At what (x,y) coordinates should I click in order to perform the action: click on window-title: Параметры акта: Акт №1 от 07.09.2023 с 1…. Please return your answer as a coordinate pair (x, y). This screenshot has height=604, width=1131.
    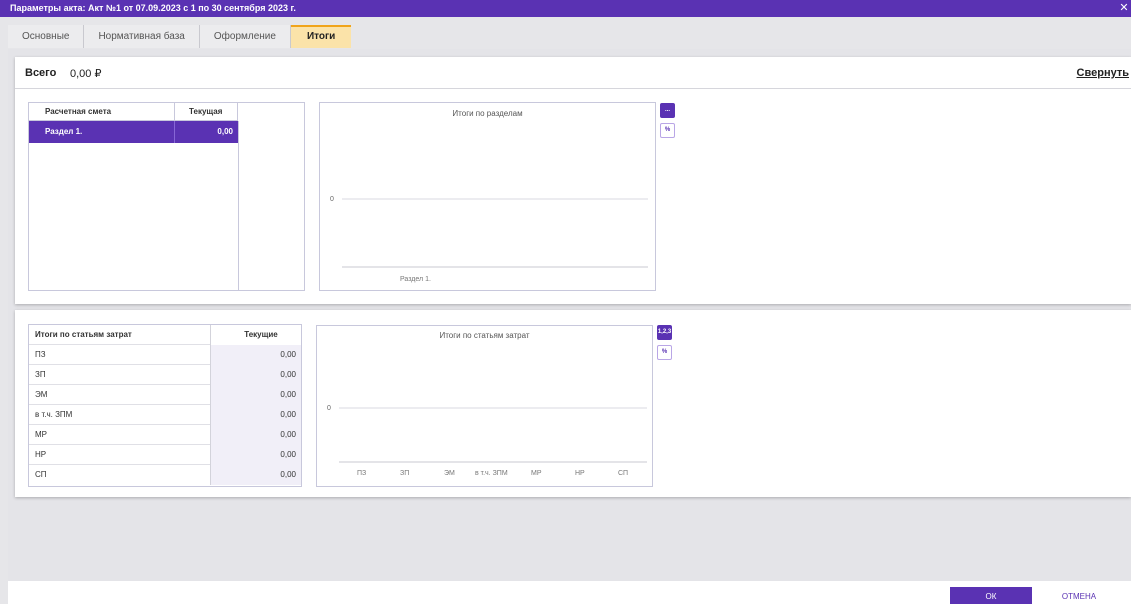
    Looking at the image, I should click on (153, 8).